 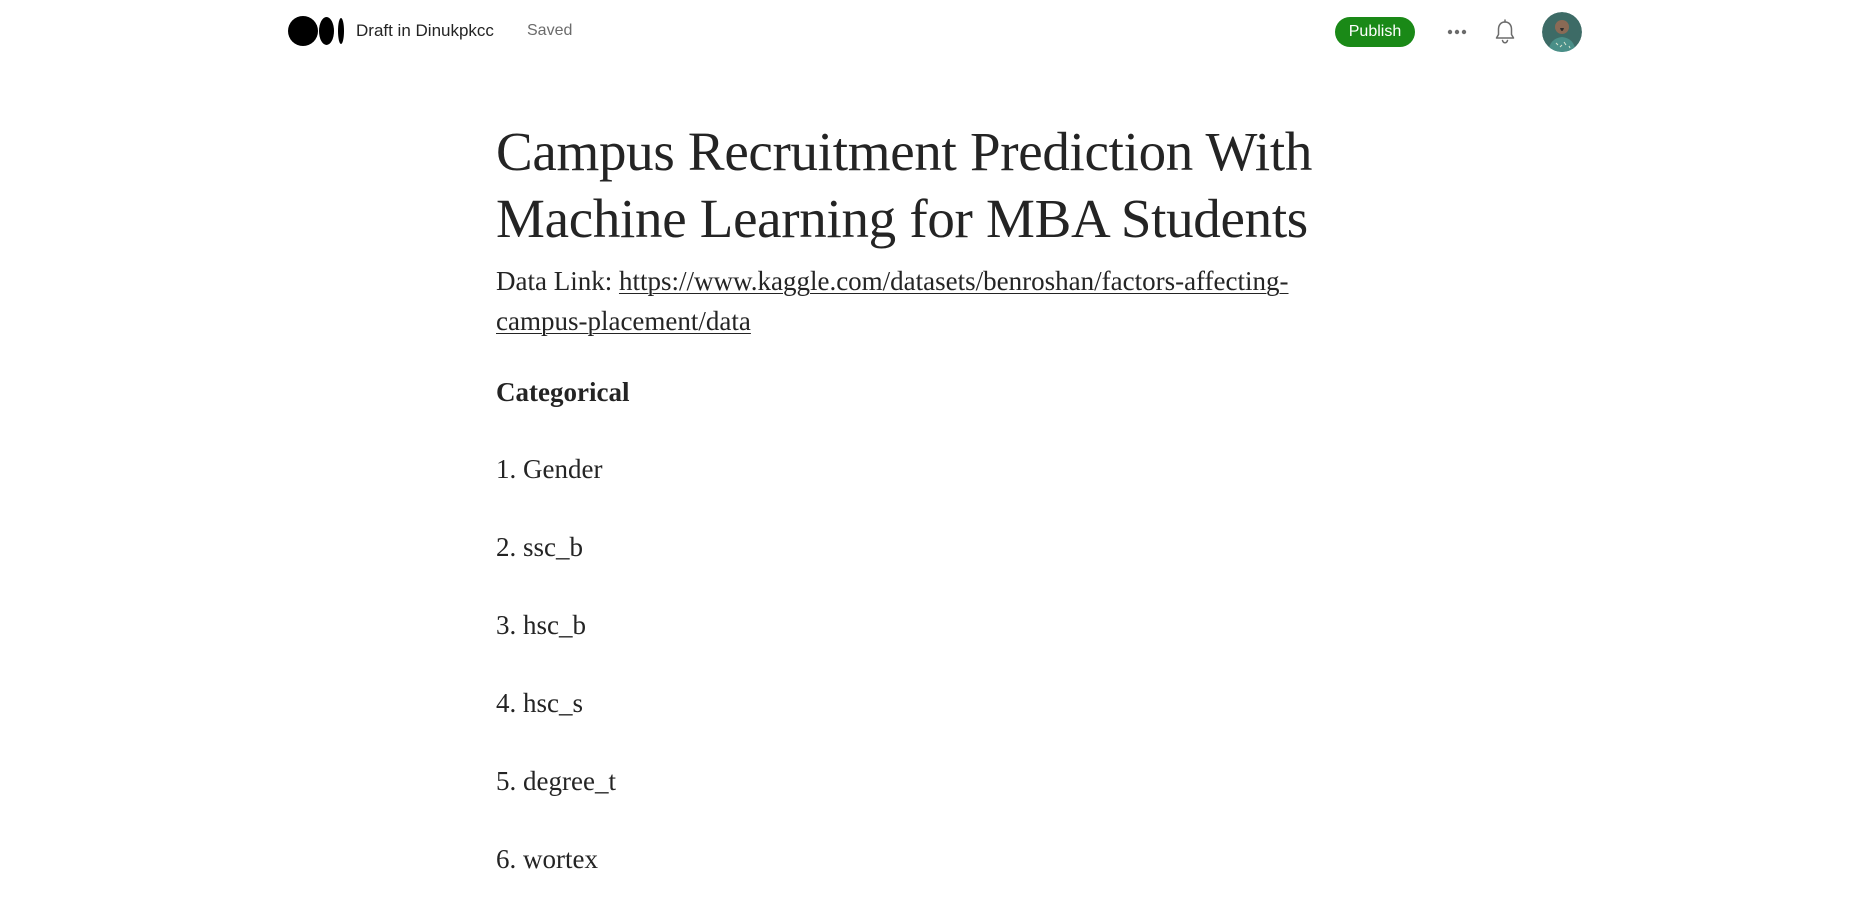 What do you see at coordinates (946, 392) in the screenshot?
I see `section-heading-categorical: Categorical` at bounding box center [946, 392].